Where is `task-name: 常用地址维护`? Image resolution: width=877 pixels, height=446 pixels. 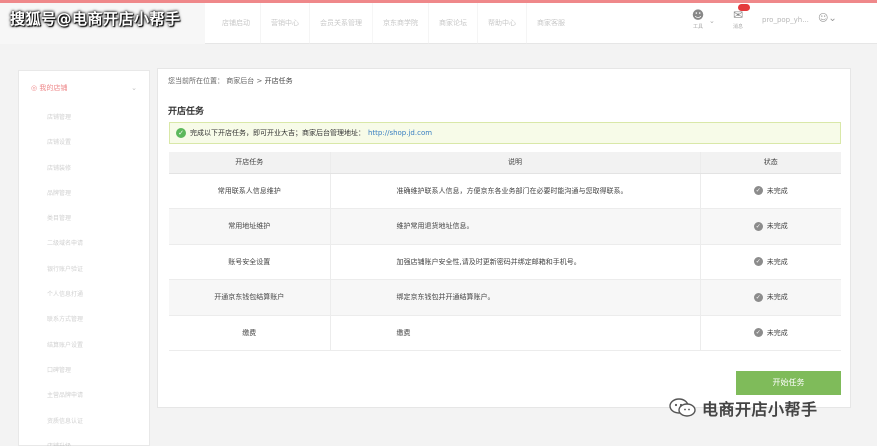
task-name: 常用地址维护 is located at coordinates (249, 226).